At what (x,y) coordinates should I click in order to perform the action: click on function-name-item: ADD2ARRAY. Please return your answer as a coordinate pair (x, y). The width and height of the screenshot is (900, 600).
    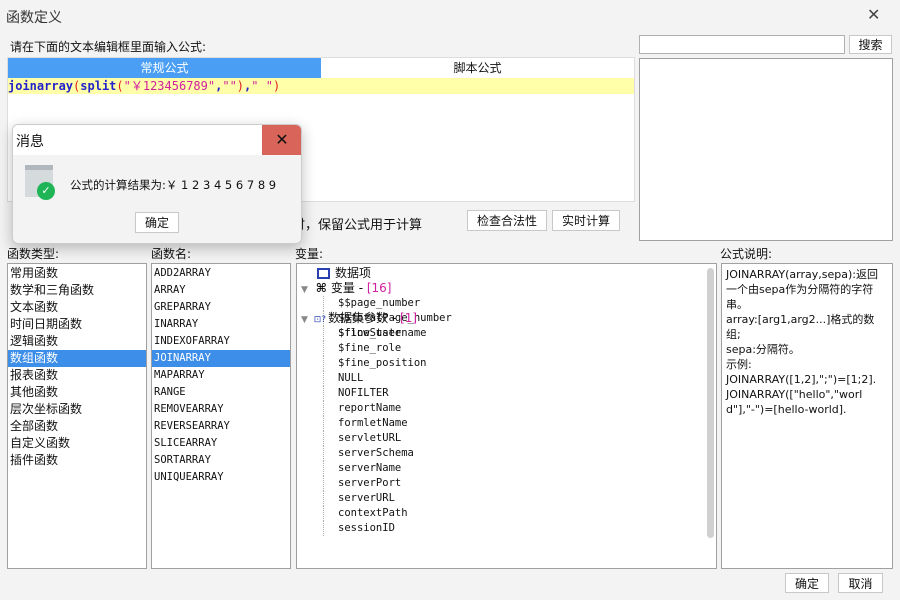
    Looking at the image, I should click on (221, 273).